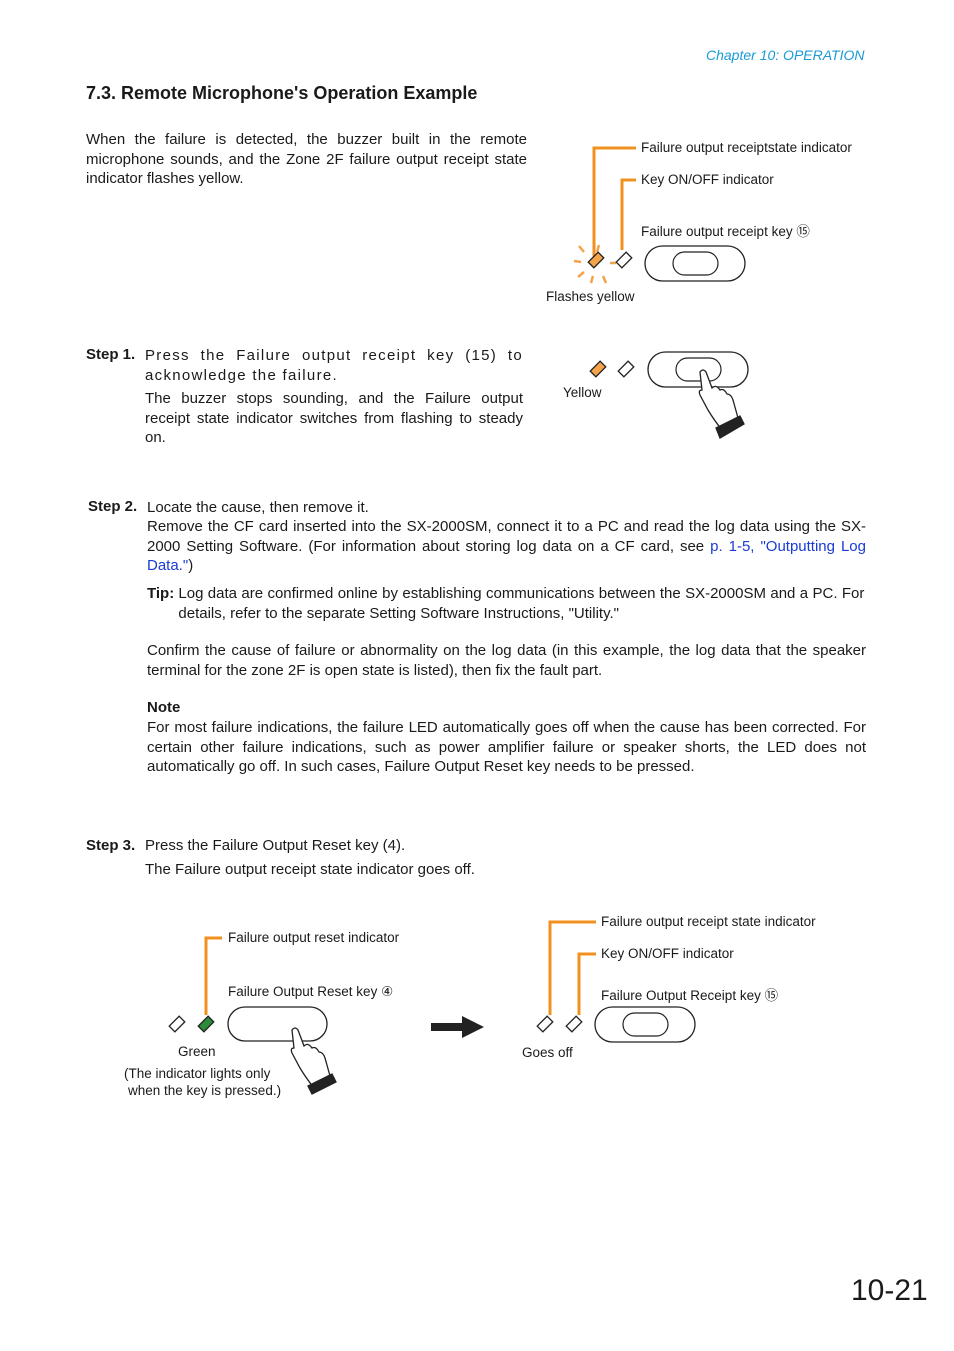  Describe the element at coordinates (177, 1024) in the screenshot. I see `step3-left-led-icon` at that location.